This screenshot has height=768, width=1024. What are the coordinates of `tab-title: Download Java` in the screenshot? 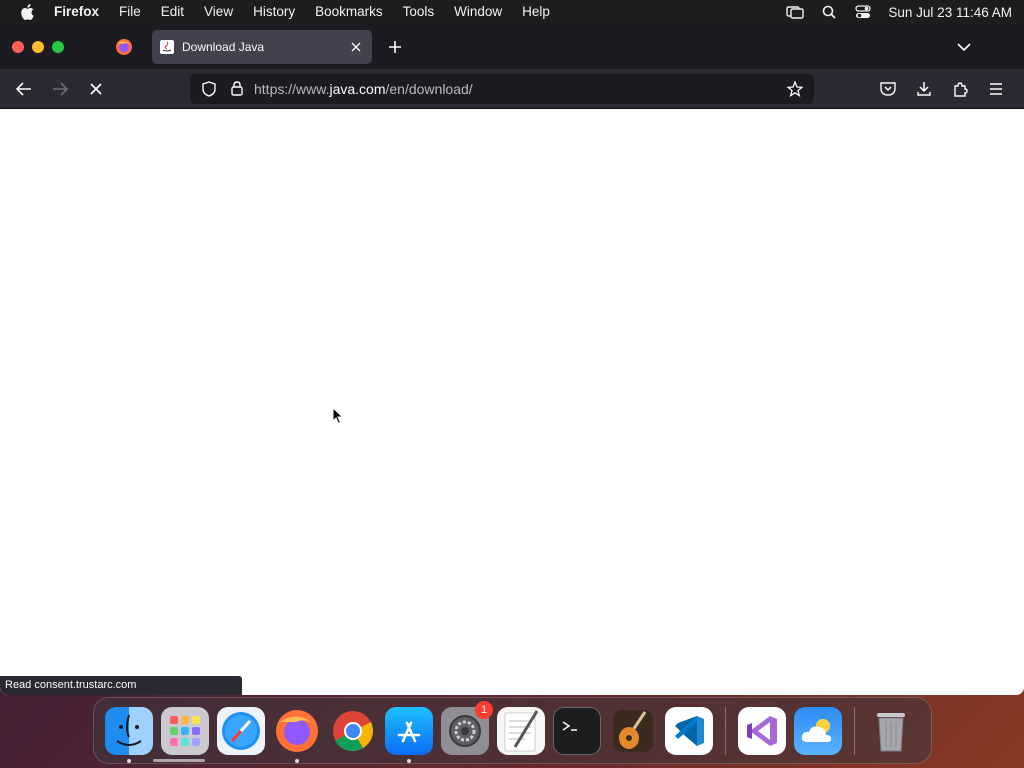 It's located at (223, 46).